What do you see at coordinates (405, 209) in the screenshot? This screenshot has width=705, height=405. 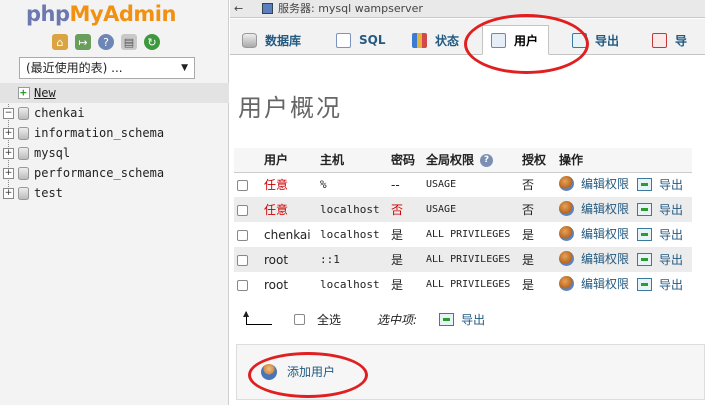 I see `cell-password: 否` at bounding box center [405, 209].